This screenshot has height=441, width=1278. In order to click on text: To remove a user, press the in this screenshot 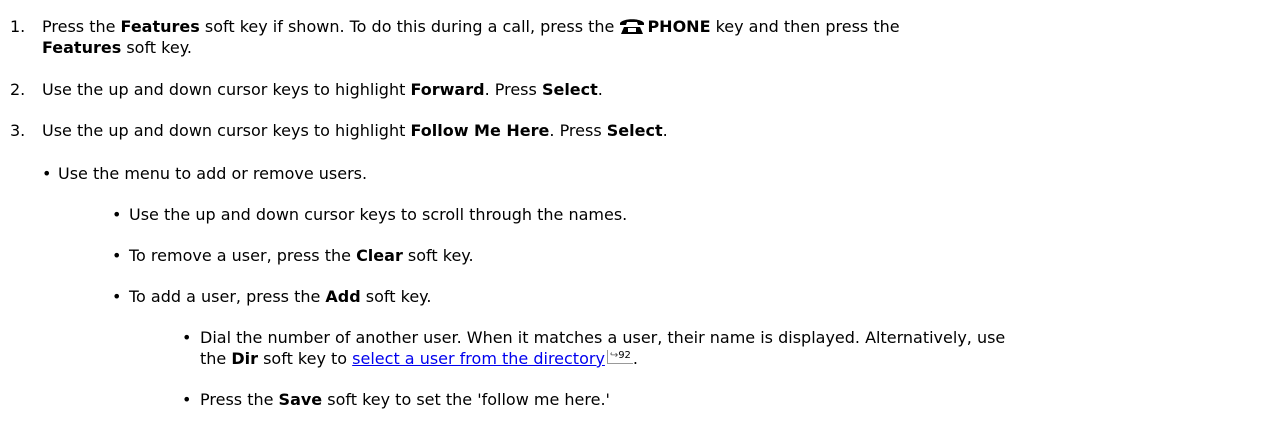, I will do `click(243, 255)`.